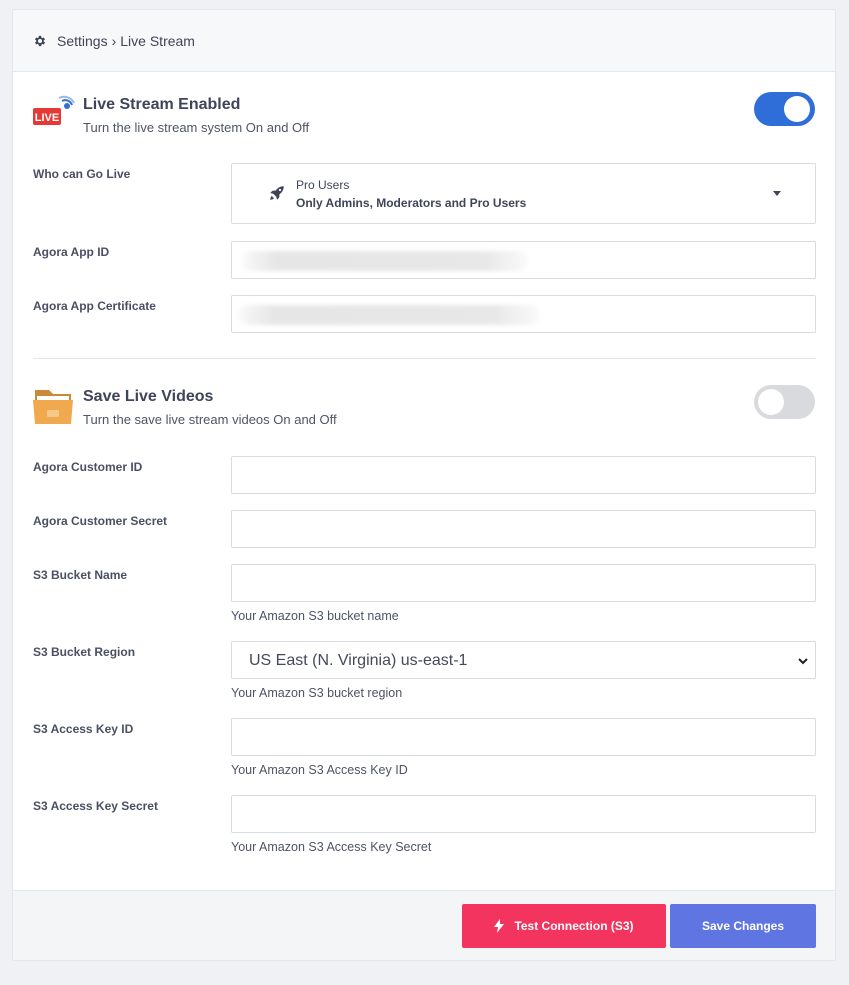 The image size is (849, 985). What do you see at coordinates (523, 529) in the screenshot?
I see `agora-customer-secret-input` at bounding box center [523, 529].